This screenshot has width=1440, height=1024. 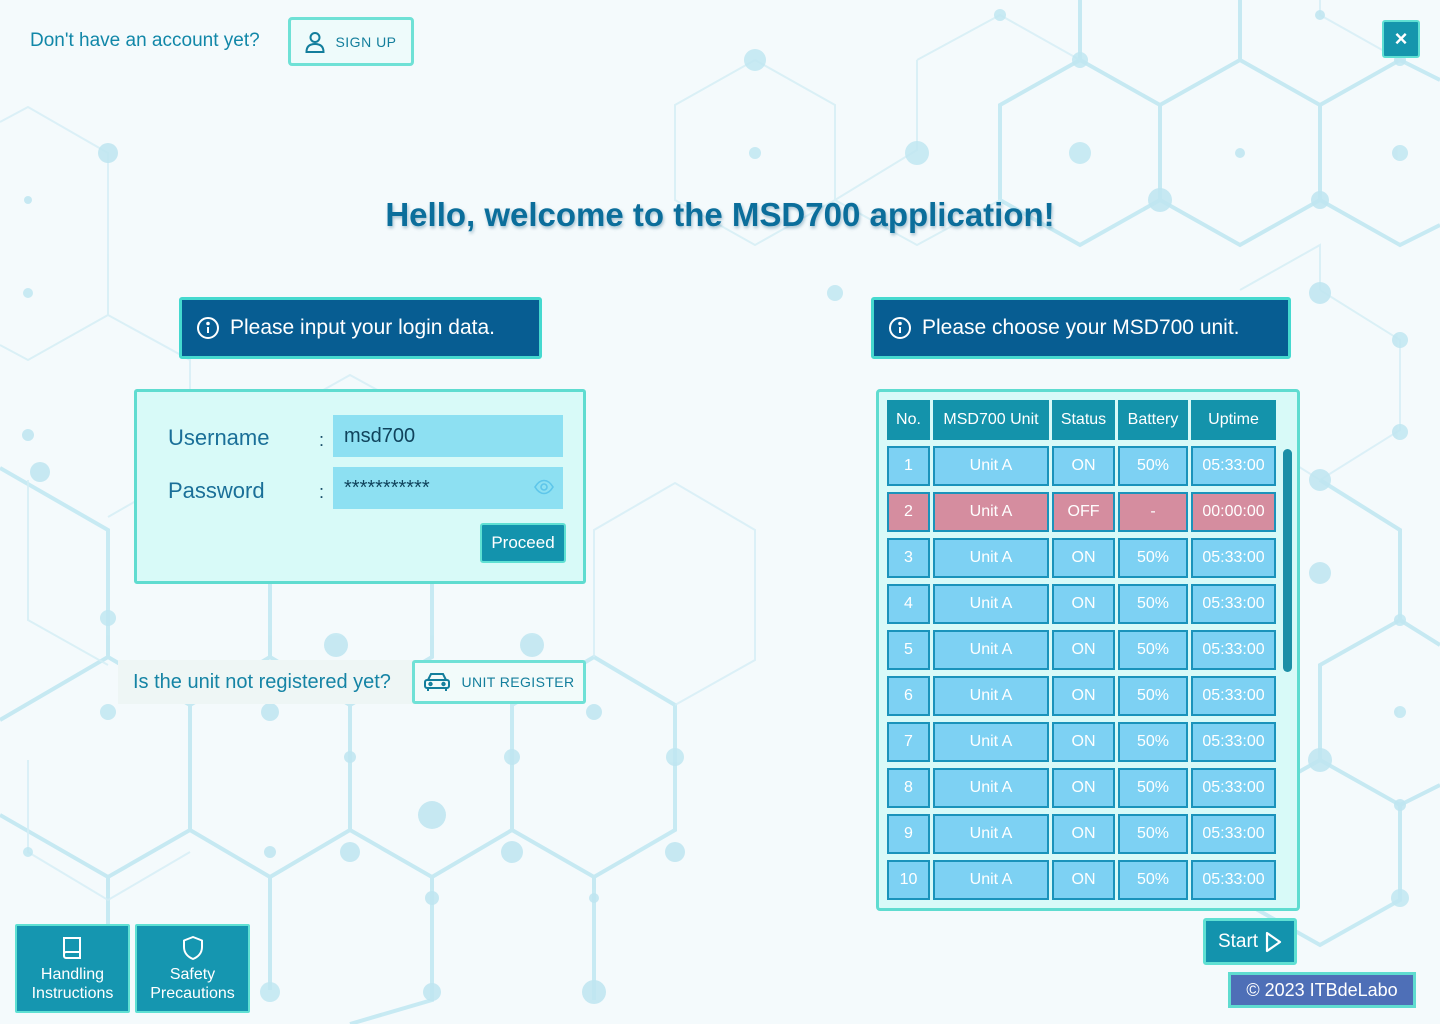 I want to click on handling-label-line1: Handling, so click(x=72, y=974).